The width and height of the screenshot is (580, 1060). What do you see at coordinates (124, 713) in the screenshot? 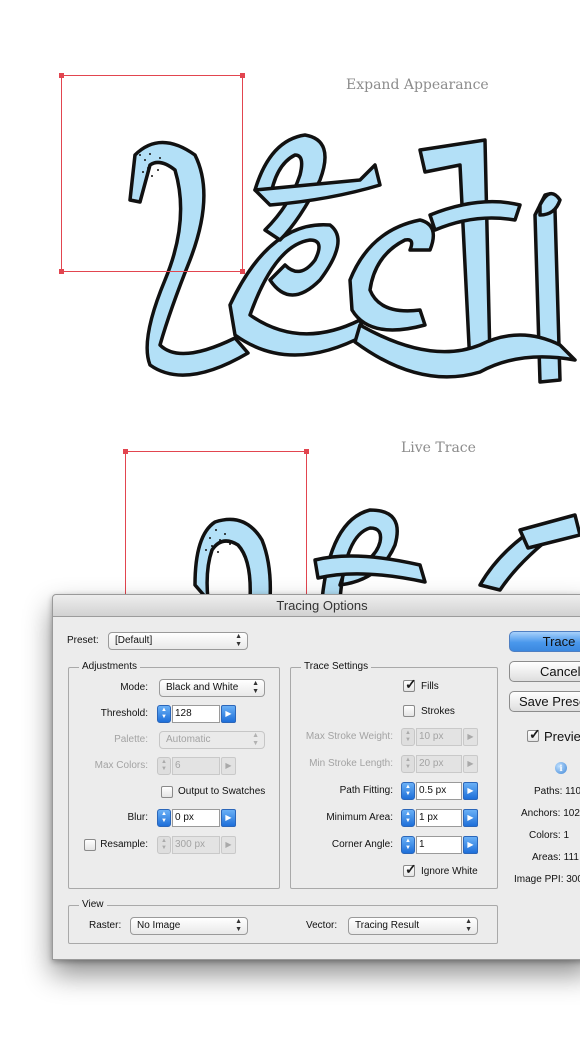
I see `threshold-label: Threshold:` at bounding box center [124, 713].